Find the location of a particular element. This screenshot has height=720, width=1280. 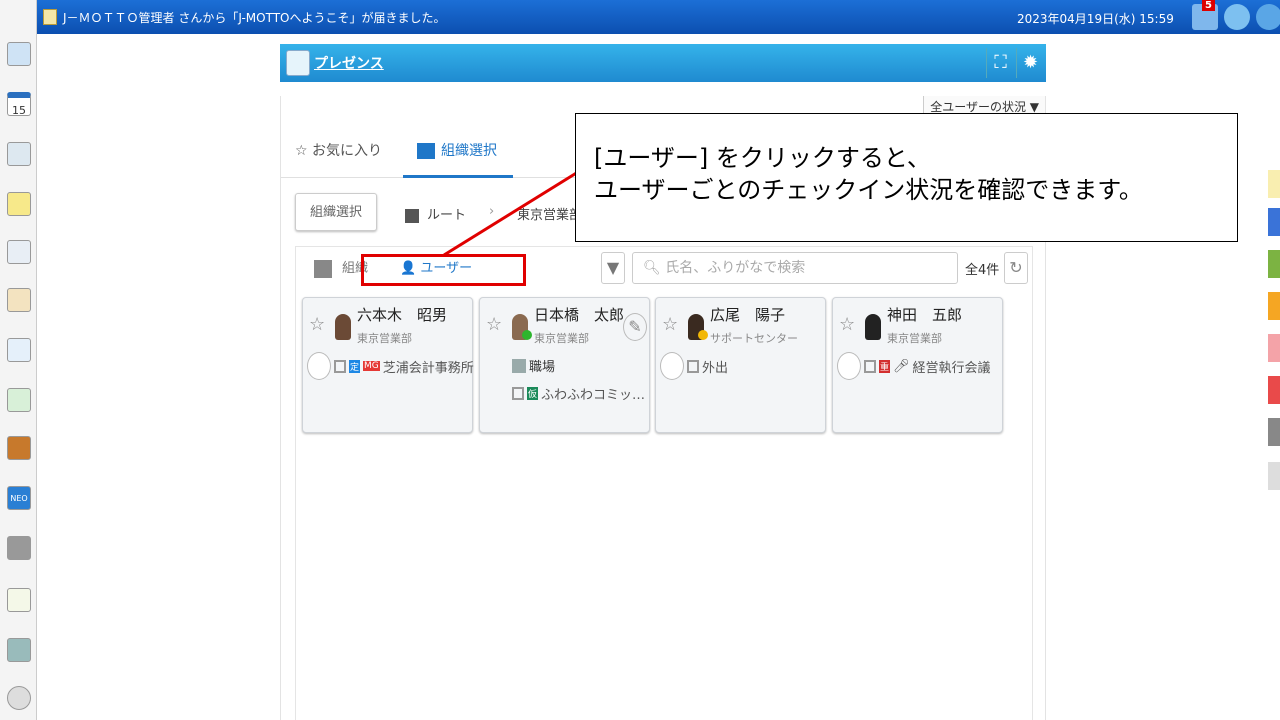

callout-line-2: ユーザーごとのチェックイン状況を確認できます。 is located at coordinates (868, 190).